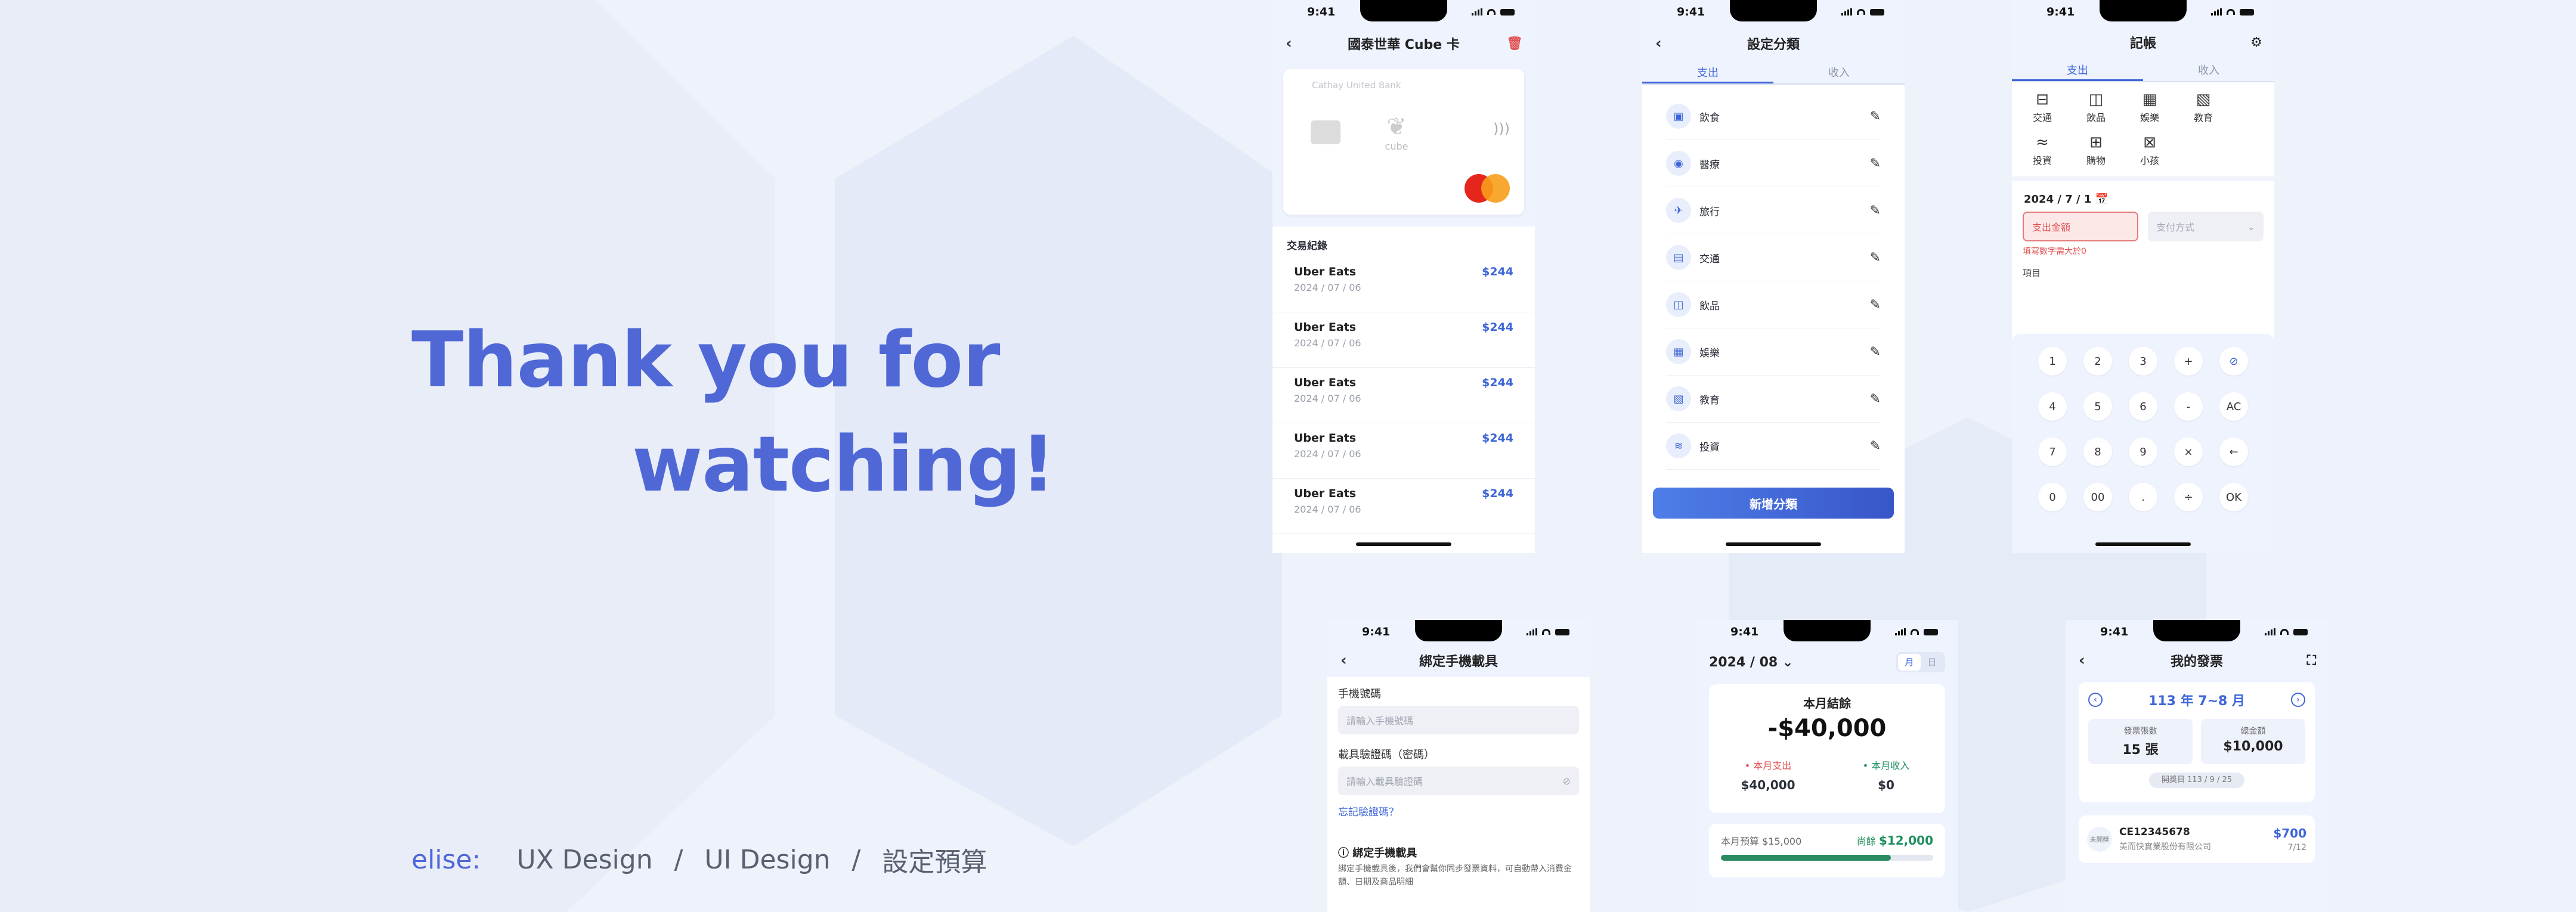 This screenshot has width=2576, height=912. Describe the element at coordinates (2233, 452) in the screenshot. I see `keypad-key: ←` at that location.